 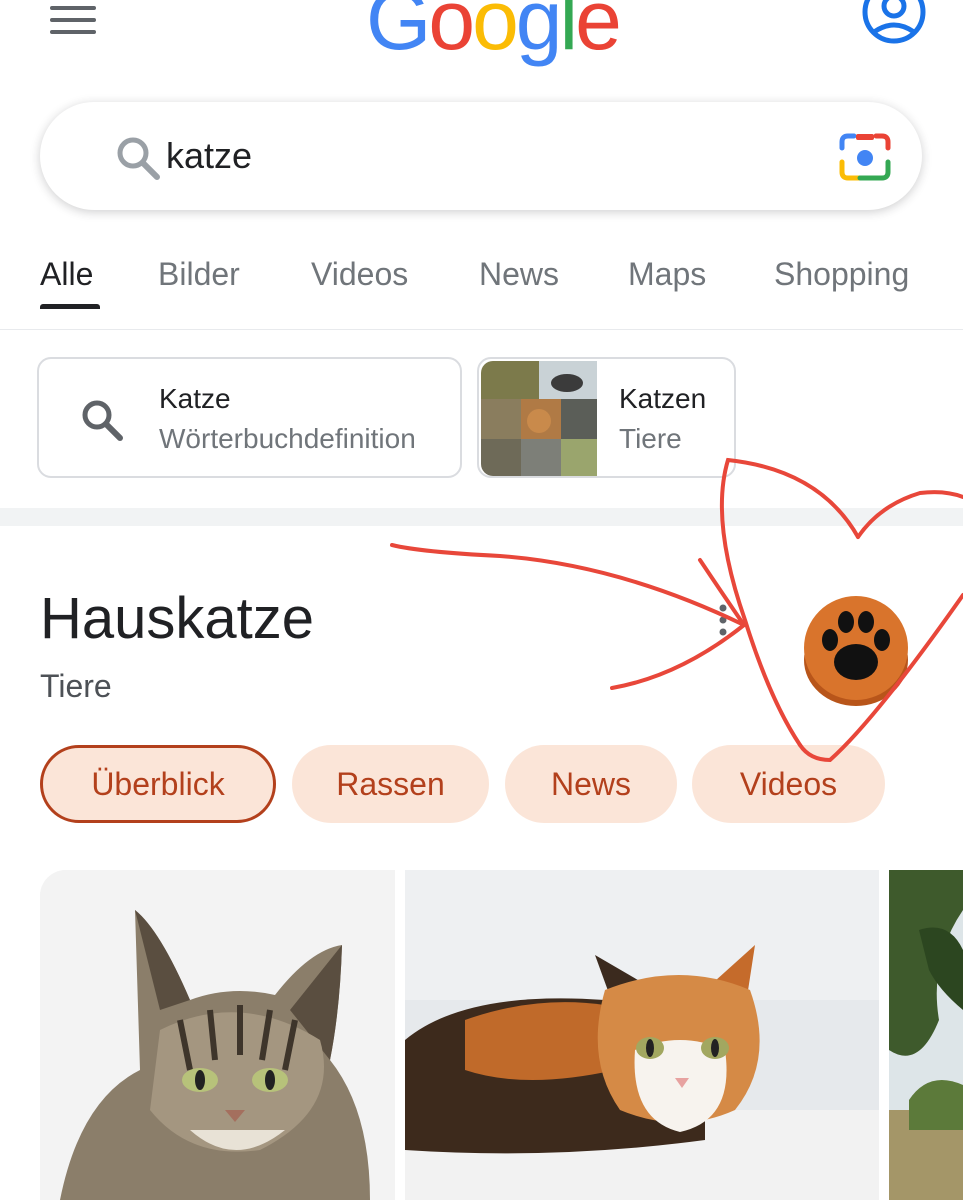 I want to click on pill-ueberblick: Überblick, so click(x=158, y=784).